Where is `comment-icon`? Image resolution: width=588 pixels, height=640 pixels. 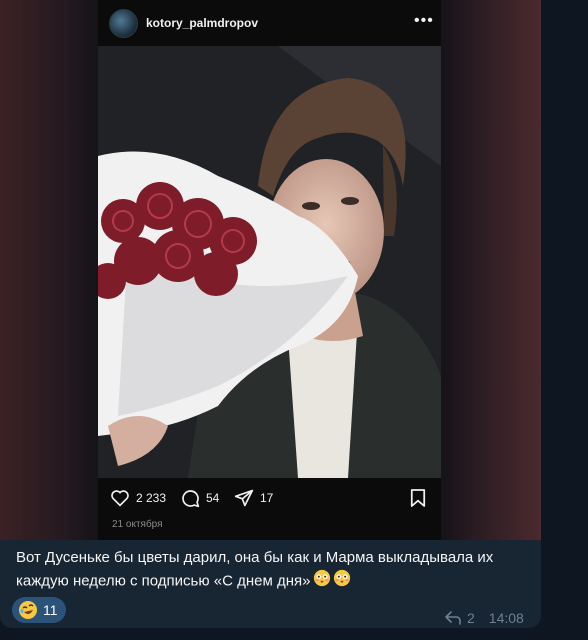 comment-icon is located at coordinates (191, 499).